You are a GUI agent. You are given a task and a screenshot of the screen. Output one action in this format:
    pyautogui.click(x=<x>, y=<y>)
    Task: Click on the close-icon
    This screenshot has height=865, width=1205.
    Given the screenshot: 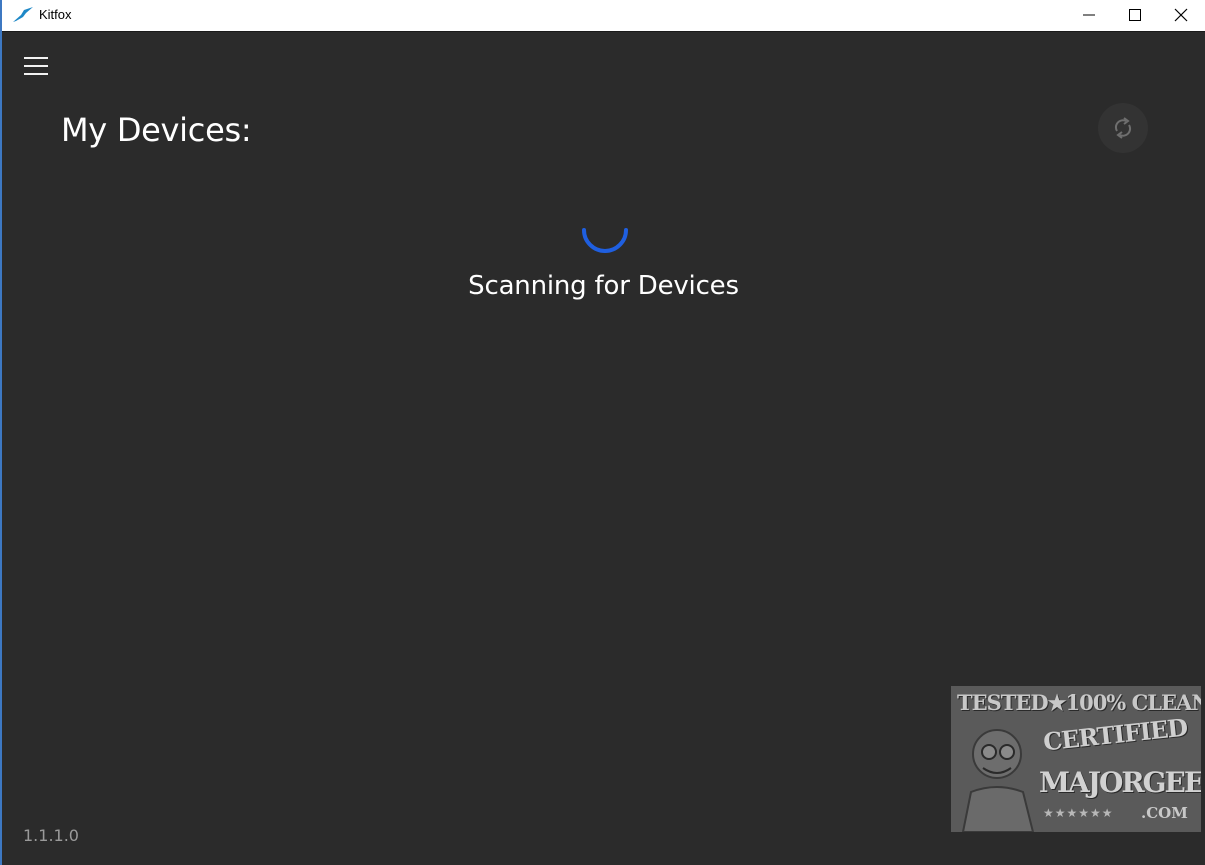 What is the action you would take?
    pyautogui.click(x=1181, y=15)
    